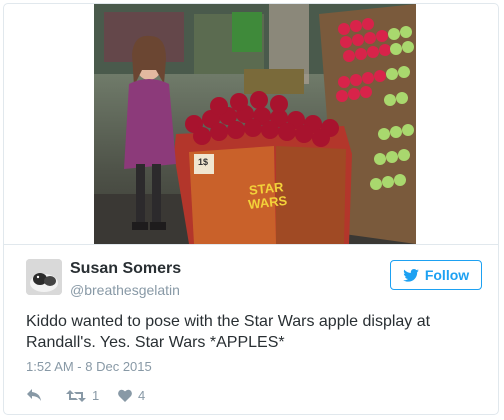  Describe the element at coordinates (89, 366) in the screenshot. I see `tweet-timestamp: 1:52 AM - 8 Dec 2015` at that location.